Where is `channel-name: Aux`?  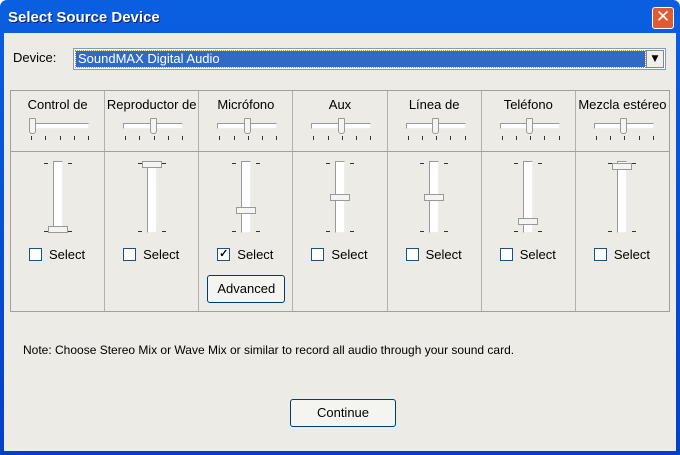
channel-name: Aux is located at coordinates (340, 104).